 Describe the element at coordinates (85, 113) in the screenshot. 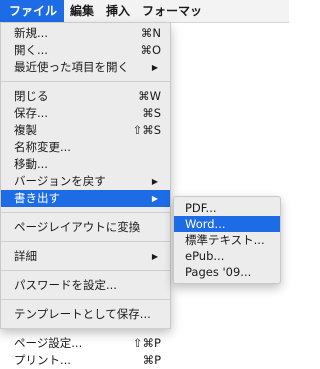

I see `menu-item-save: 保存... ⌘S` at that location.